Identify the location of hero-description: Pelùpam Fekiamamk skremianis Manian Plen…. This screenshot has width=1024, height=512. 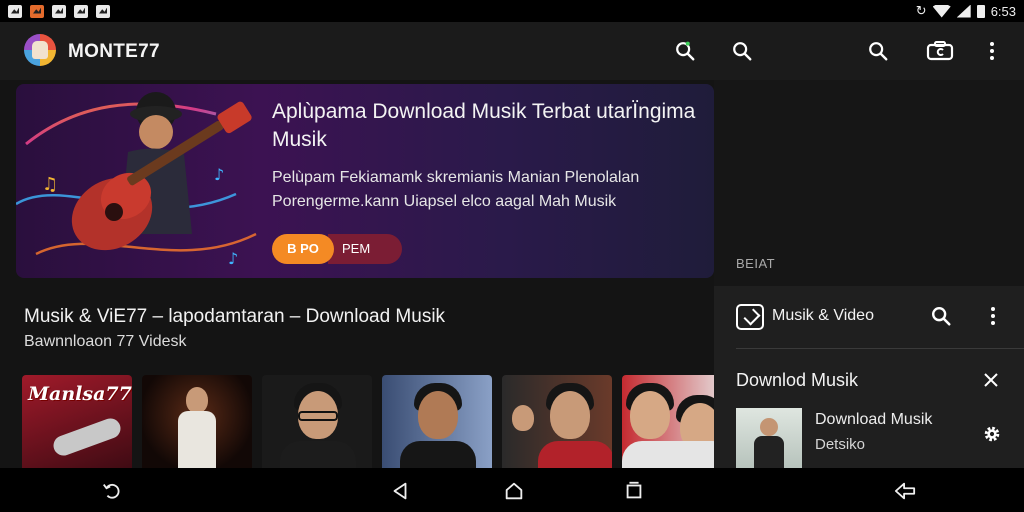
(456, 189).